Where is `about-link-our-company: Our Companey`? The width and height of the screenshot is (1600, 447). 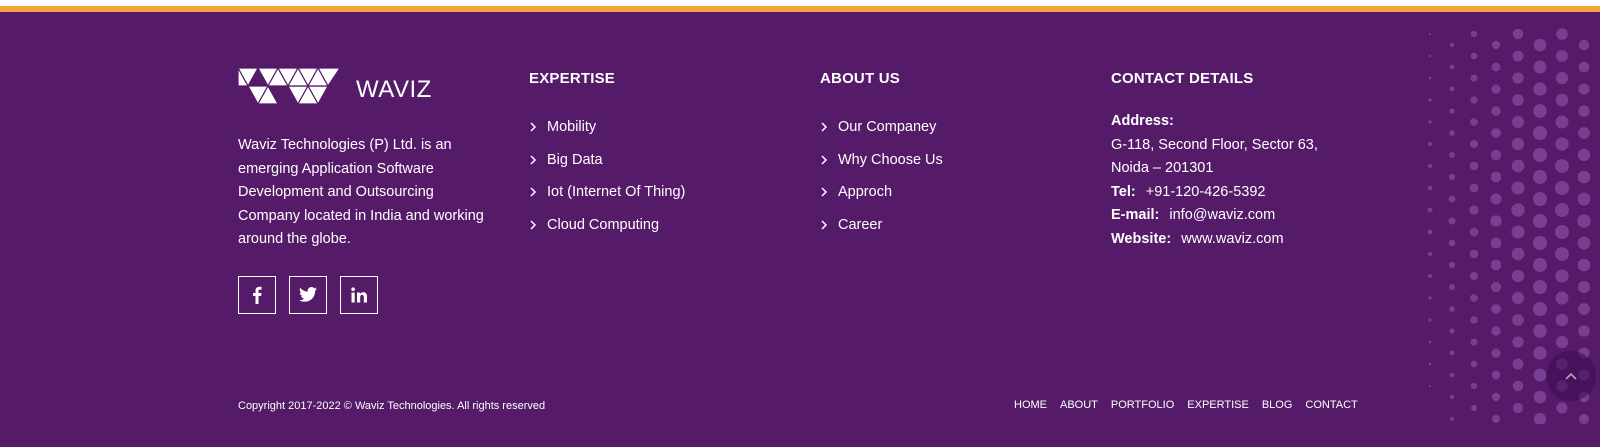
about-link-our-company: Our Companey is located at coordinates (950, 127).